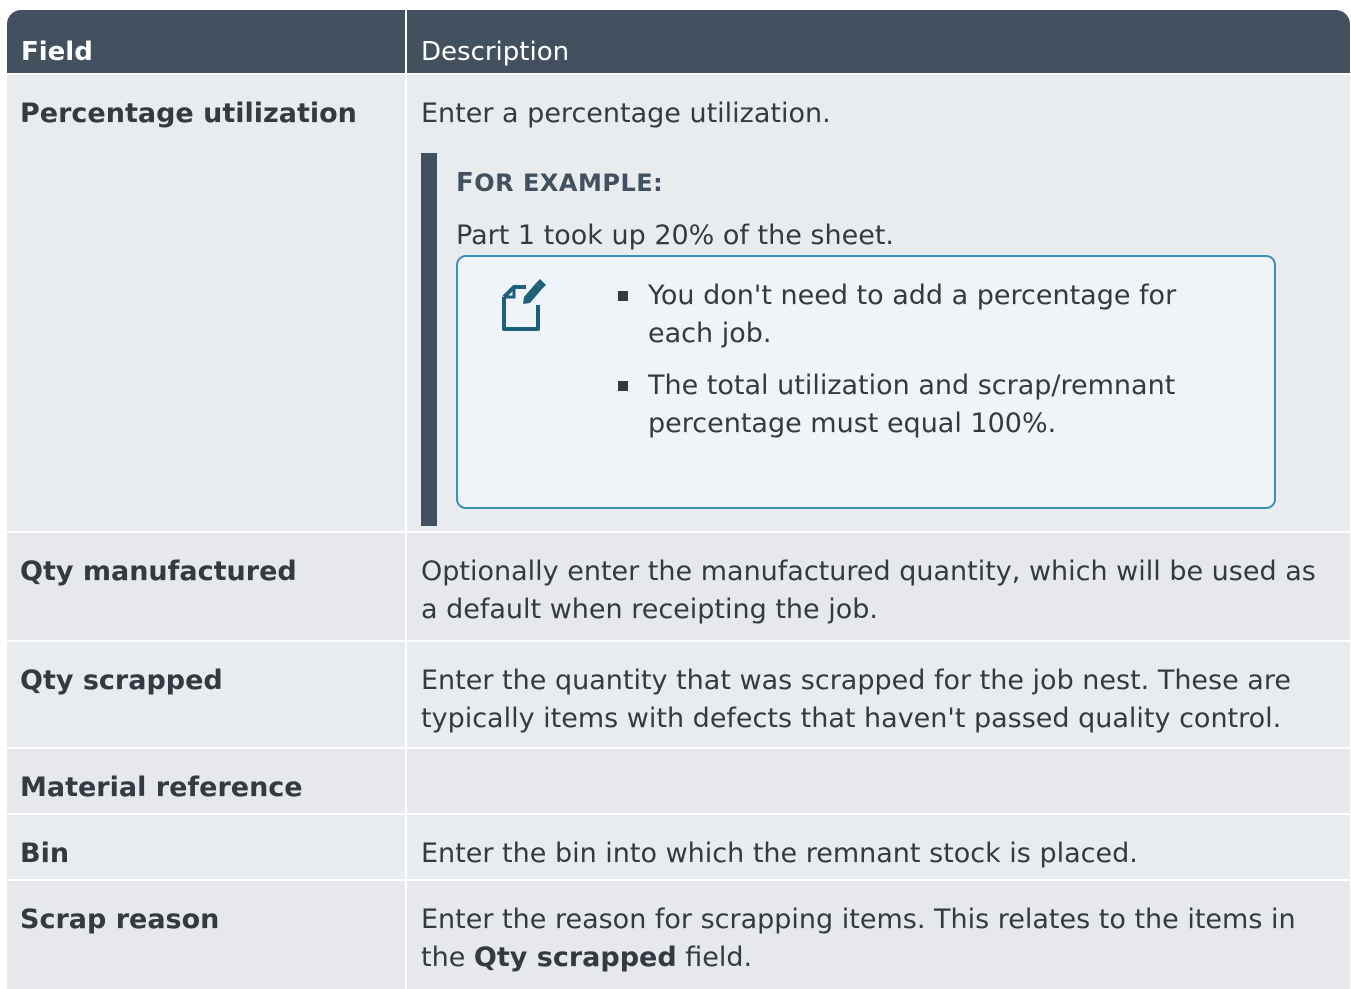 The height and width of the screenshot is (989, 1351). Describe the element at coordinates (626, 113) in the screenshot. I see `description-text: Enter a percentage utilization.` at that location.